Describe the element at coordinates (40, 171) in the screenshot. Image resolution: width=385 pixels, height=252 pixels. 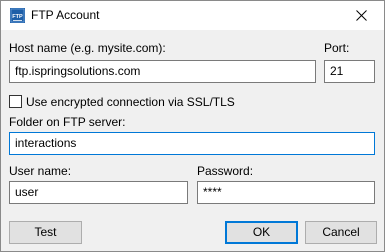
I see `user-name-label: User name:` at that location.